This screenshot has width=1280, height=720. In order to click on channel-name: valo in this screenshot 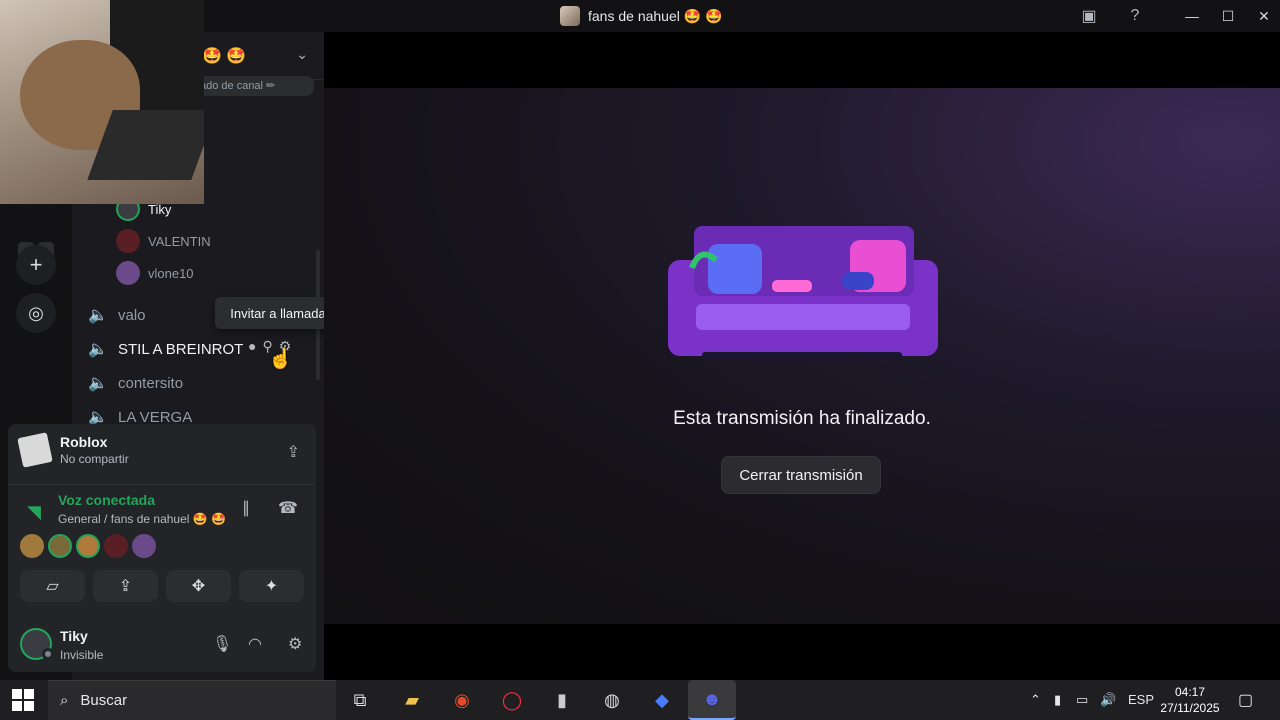, I will do `click(132, 315)`.